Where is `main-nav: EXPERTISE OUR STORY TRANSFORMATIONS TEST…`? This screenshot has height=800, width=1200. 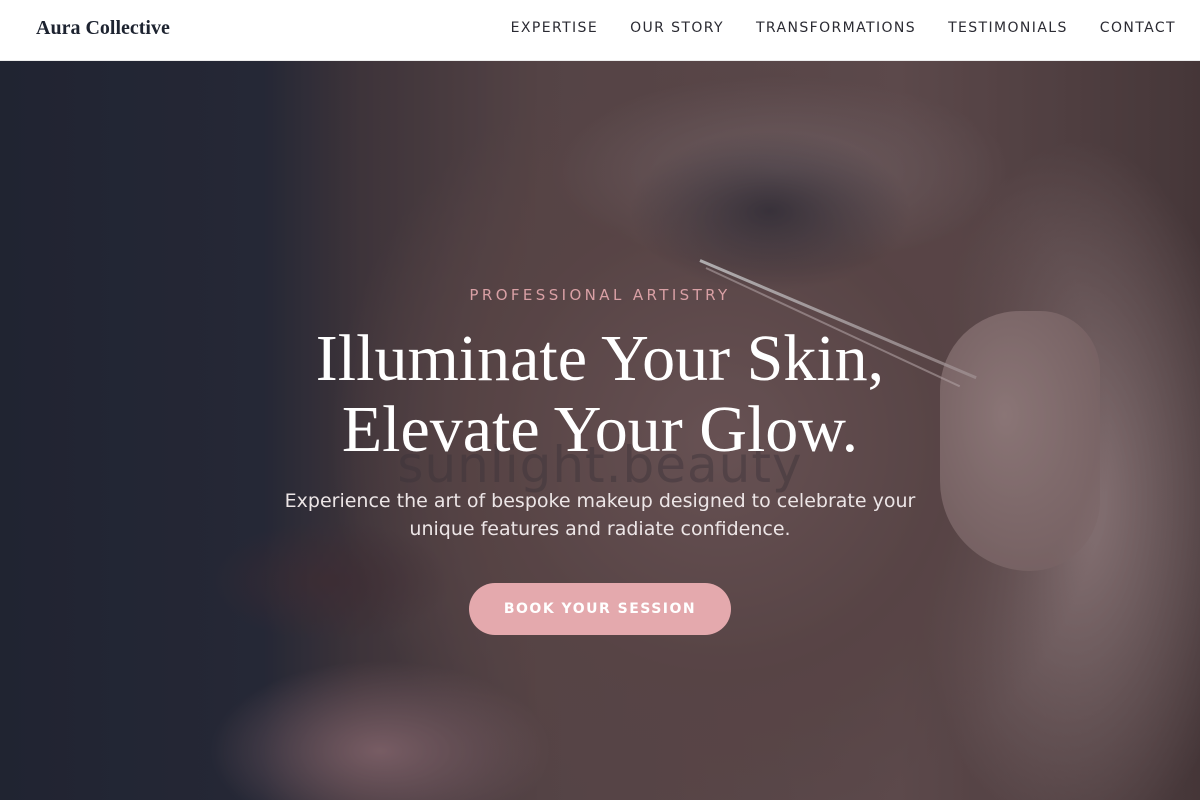
main-nav: EXPERTISE OUR STORY TRANSFORMATIONS TEST… is located at coordinates (843, 28).